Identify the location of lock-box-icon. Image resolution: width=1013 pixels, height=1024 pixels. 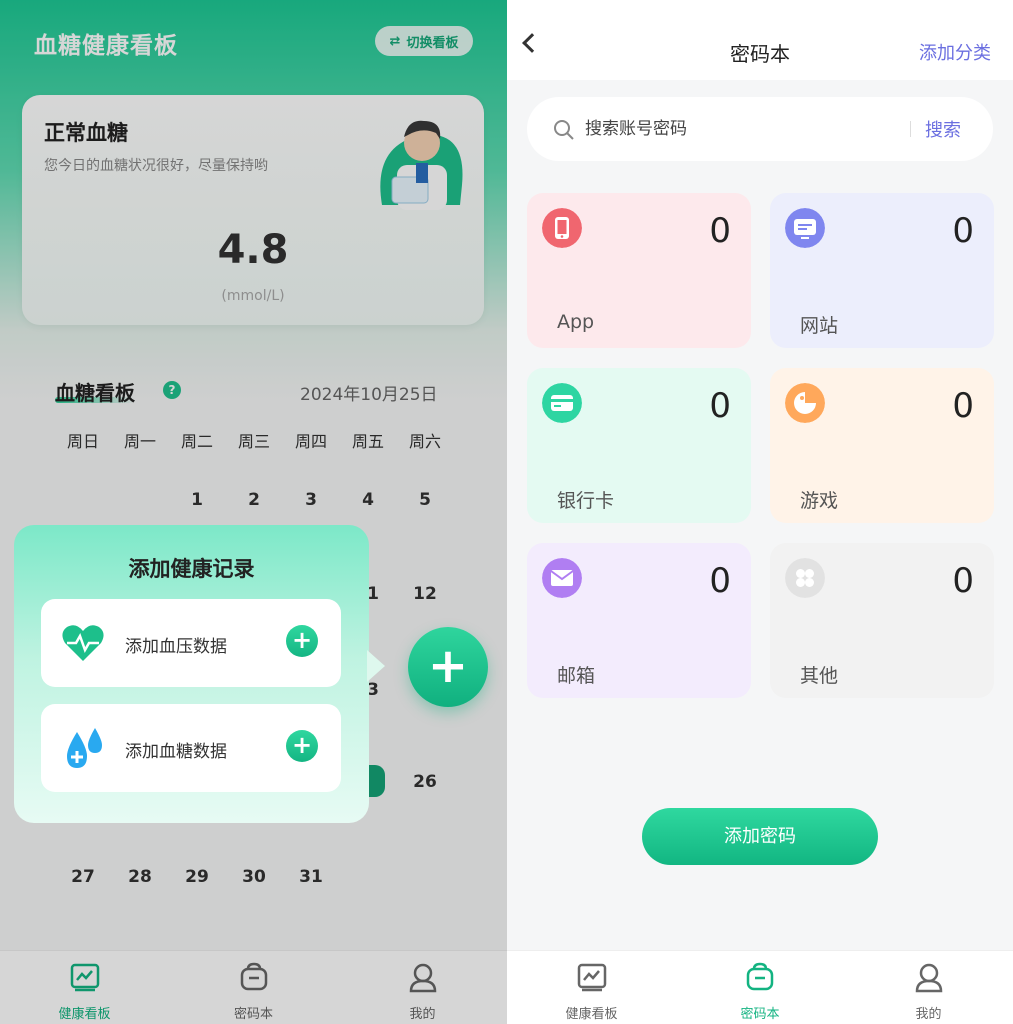
(760, 976).